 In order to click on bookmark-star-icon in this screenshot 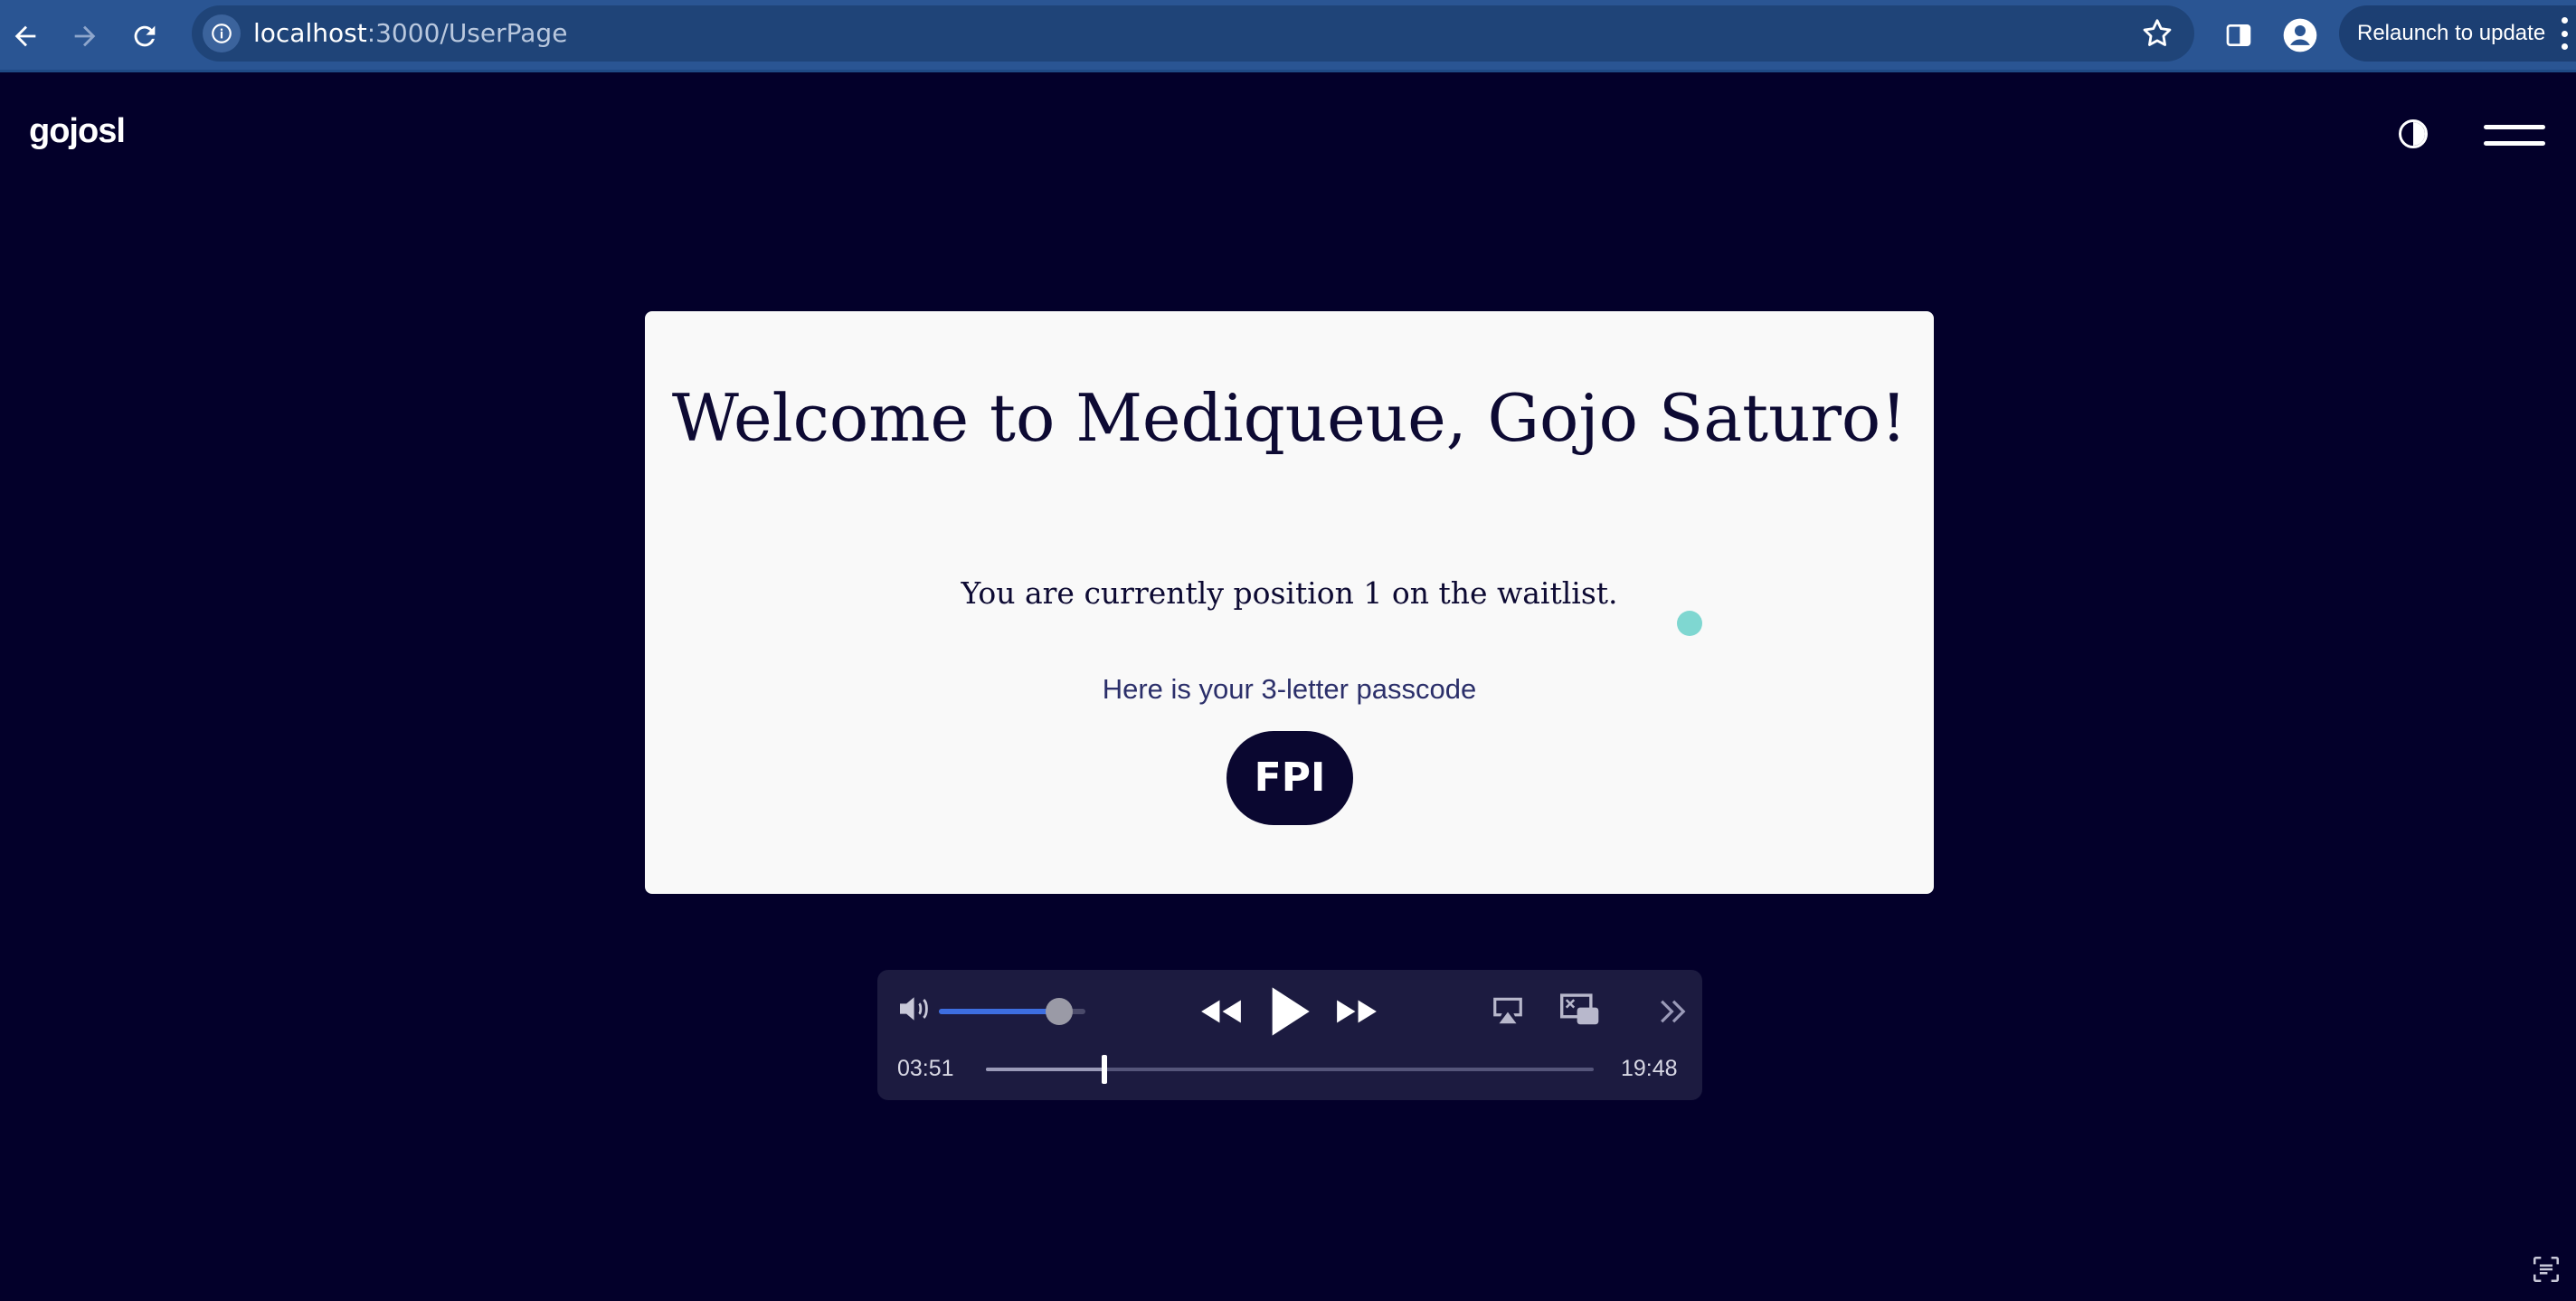, I will do `click(2157, 33)`.